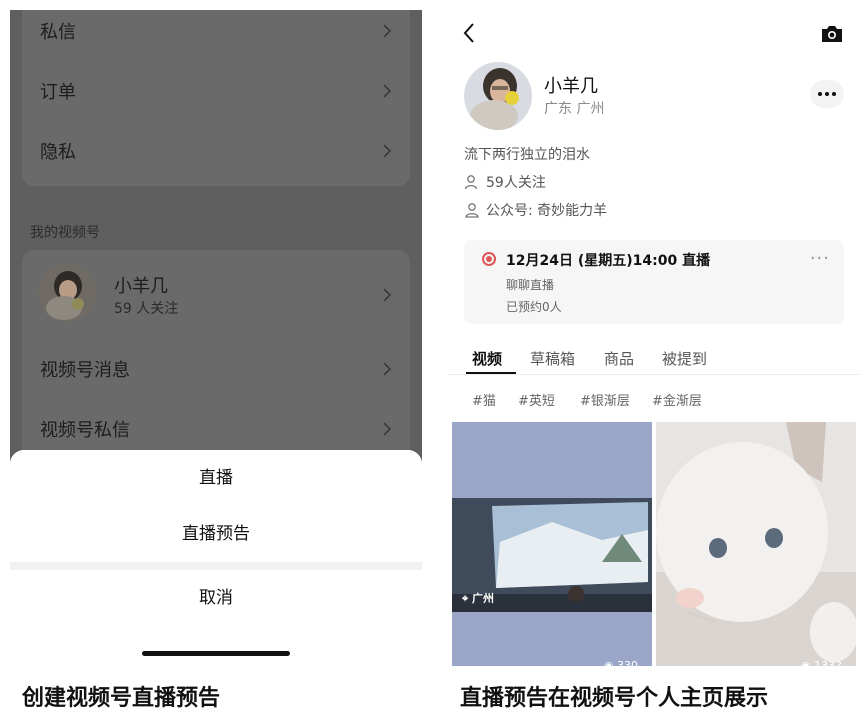 This screenshot has height=722, width=868. Describe the element at coordinates (530, 285) in the screenshot. I see `live-subtitle: 聊聊直播` at that location.